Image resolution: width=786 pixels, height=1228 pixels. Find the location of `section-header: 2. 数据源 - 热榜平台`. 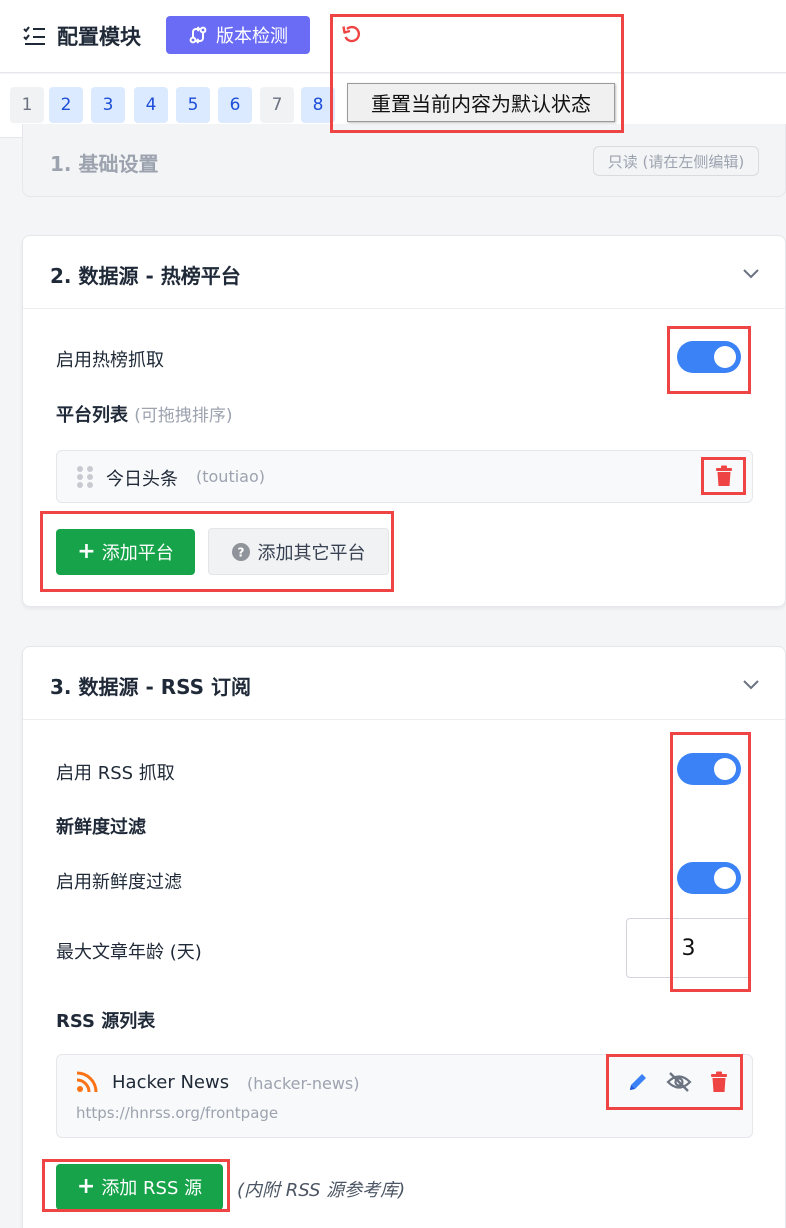

section-header: 2. 数据源 - 热榜平台 is located at coordinates (404, 272).